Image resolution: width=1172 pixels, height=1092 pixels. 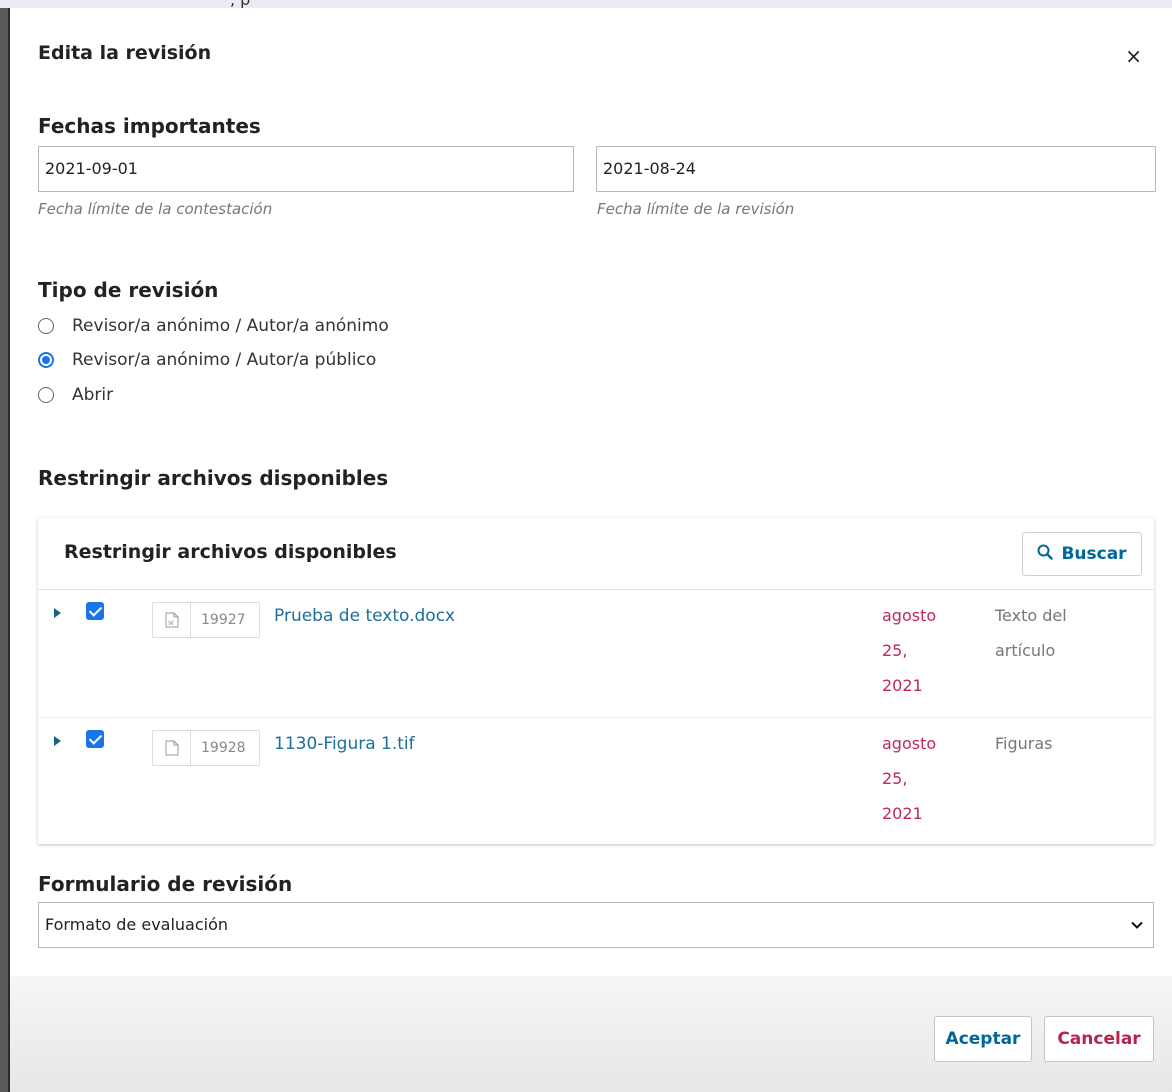 I want to click on review-form-selected-value: Formato de evaluación, so click(x=137, y=924).